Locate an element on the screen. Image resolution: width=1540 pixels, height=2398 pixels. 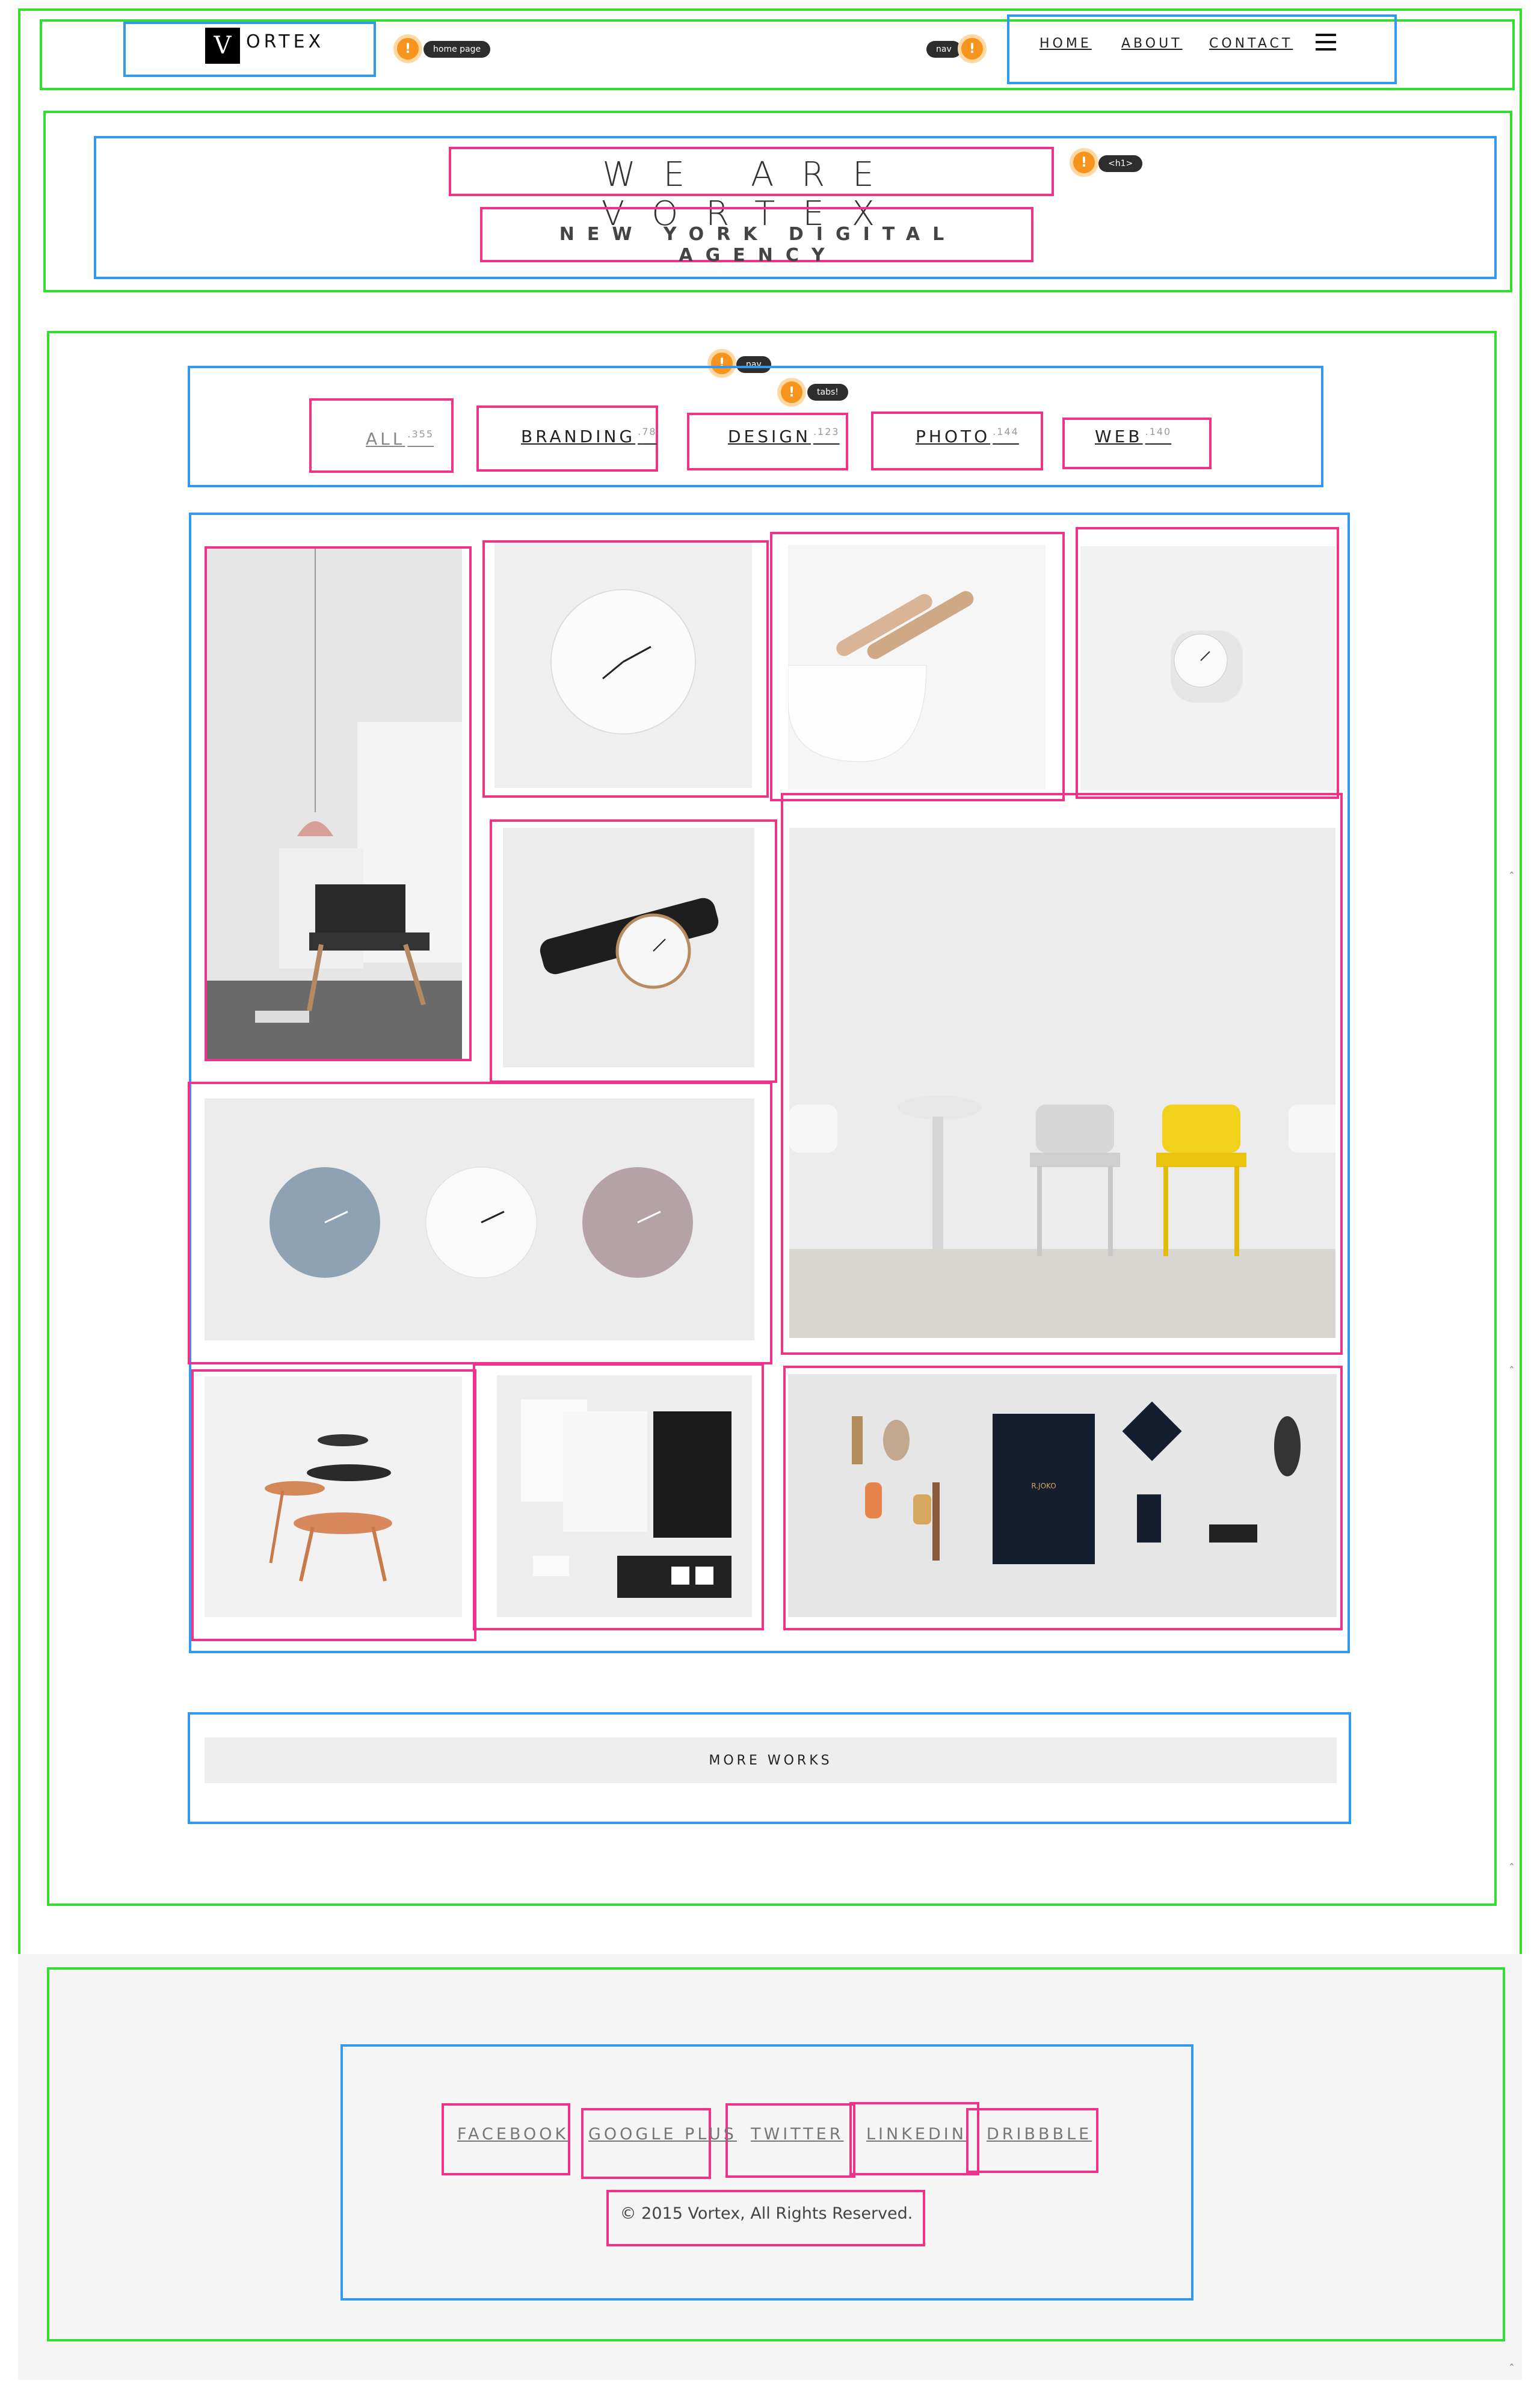
nav-contact-link: CONTACT is located at coordinates (1251, 44).